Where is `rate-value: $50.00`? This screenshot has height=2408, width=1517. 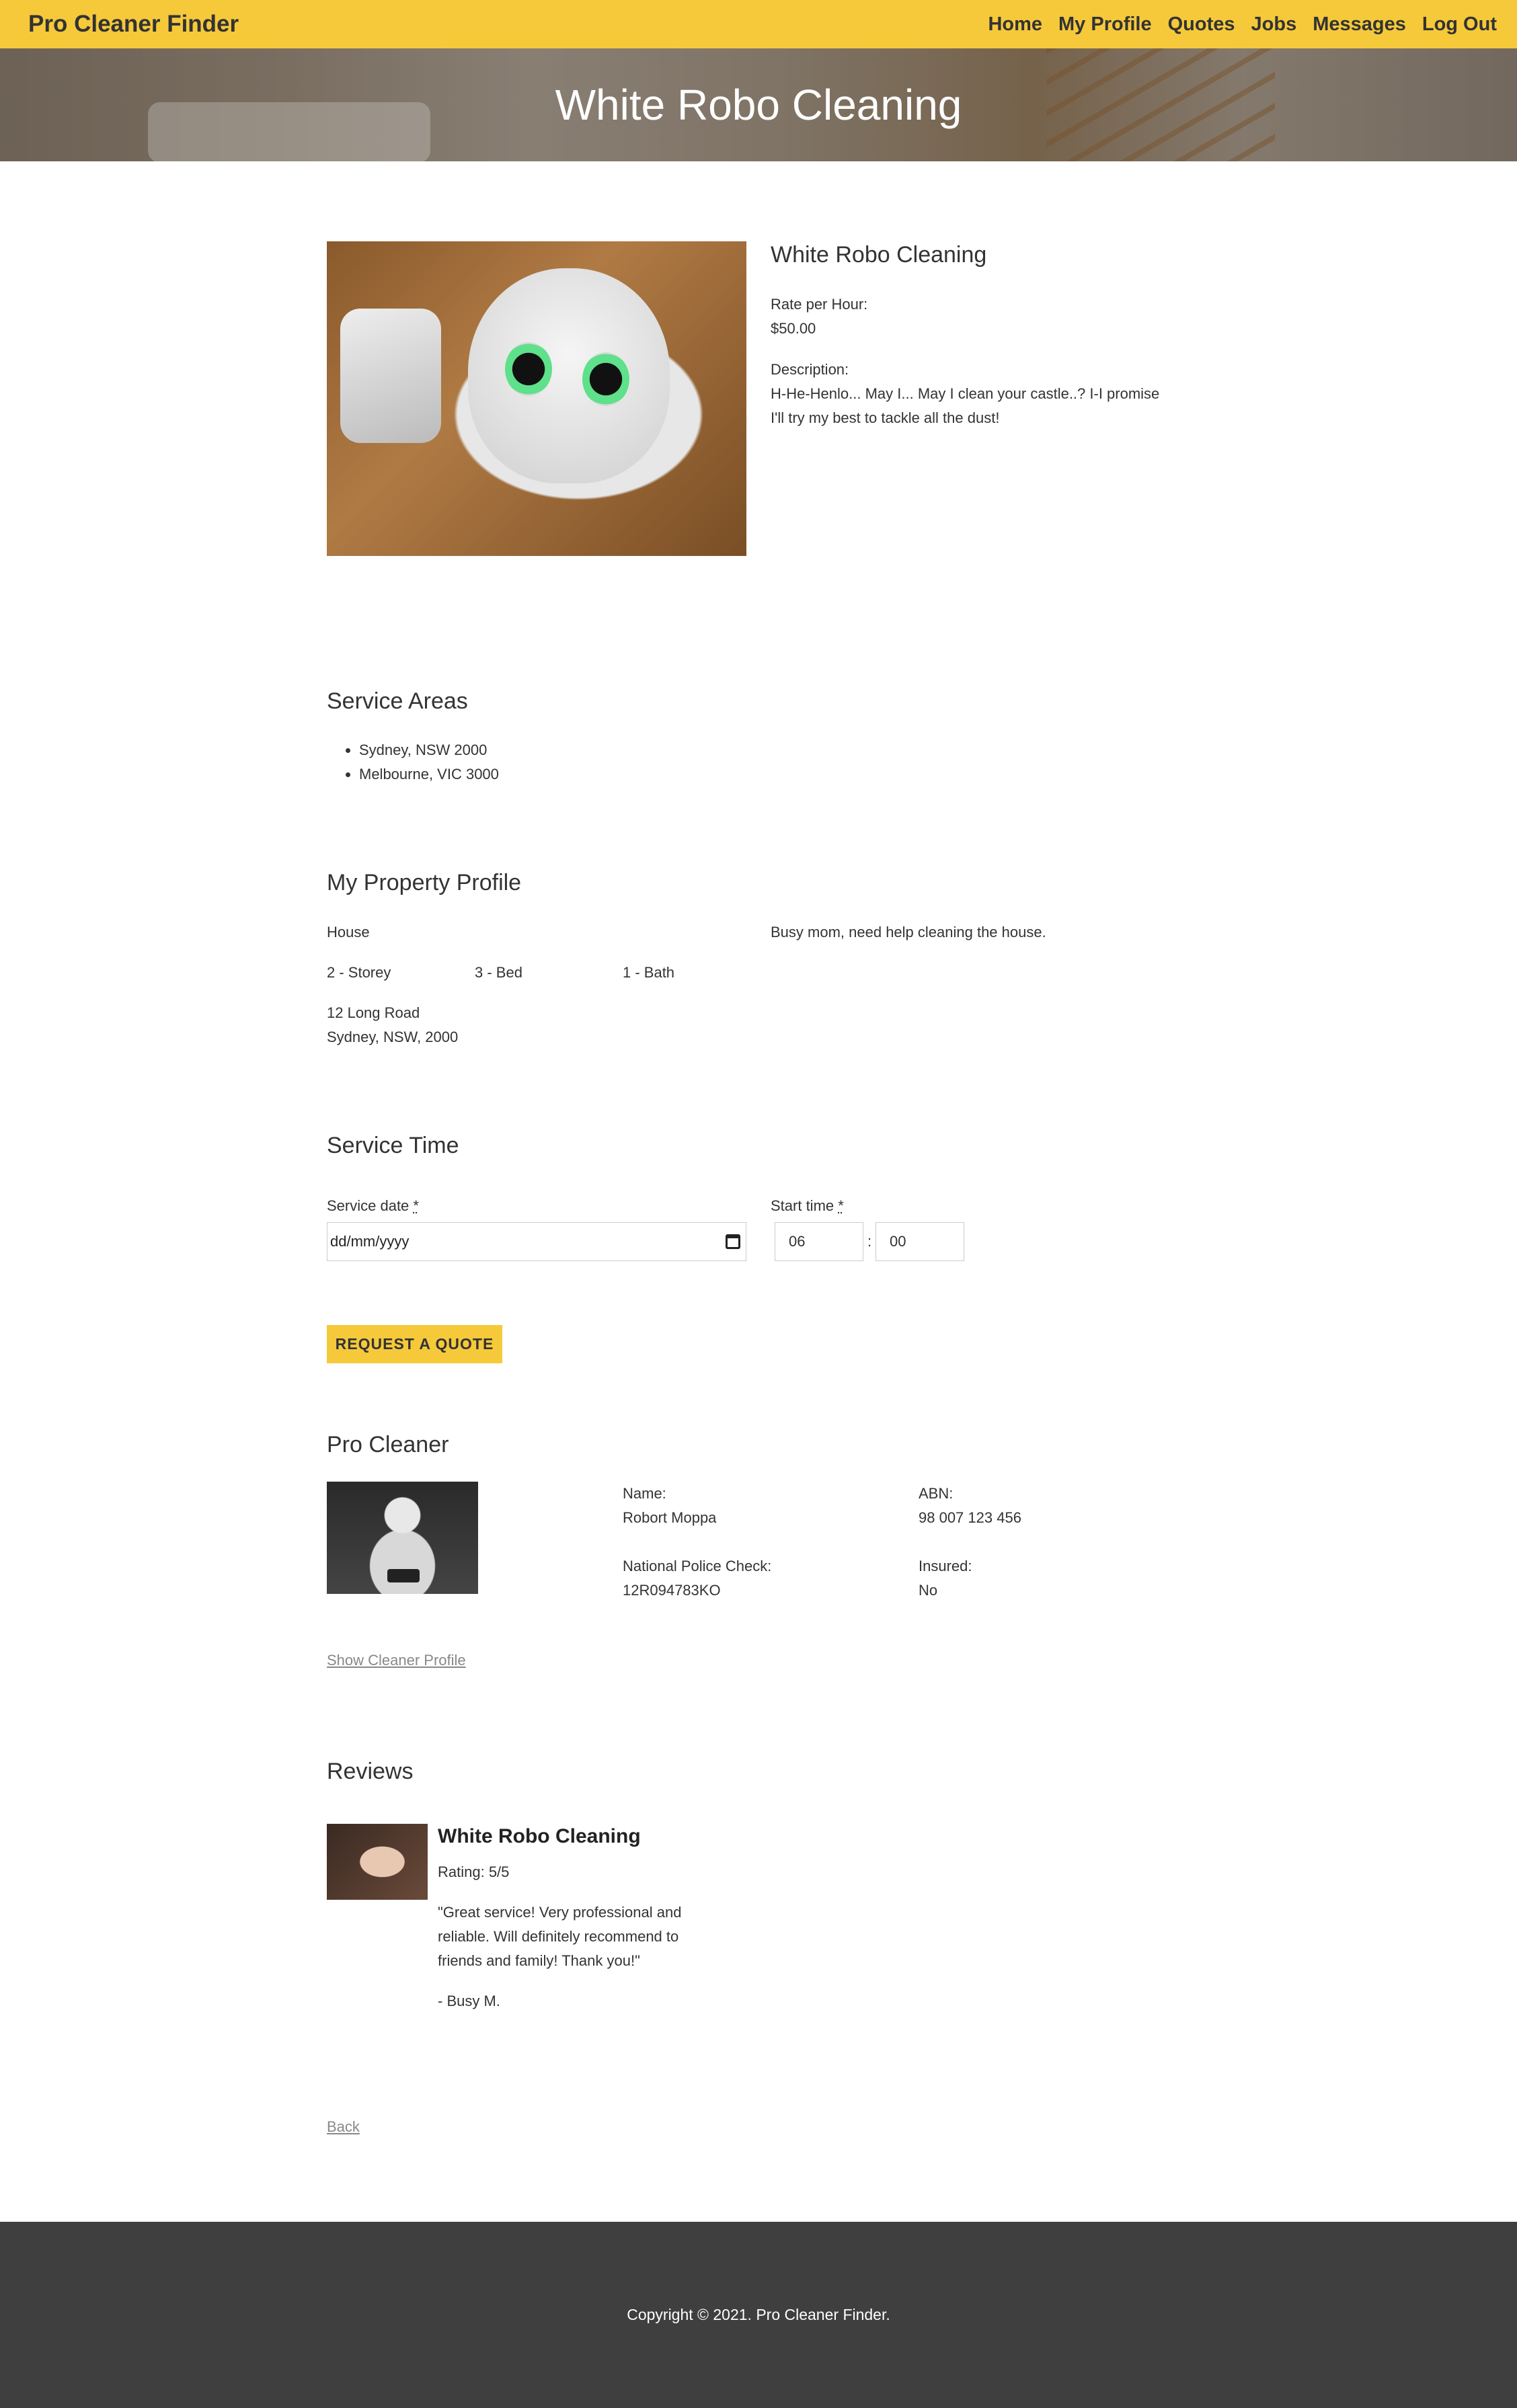 rate-value: $50.00 is located at coordinates (793, 328).